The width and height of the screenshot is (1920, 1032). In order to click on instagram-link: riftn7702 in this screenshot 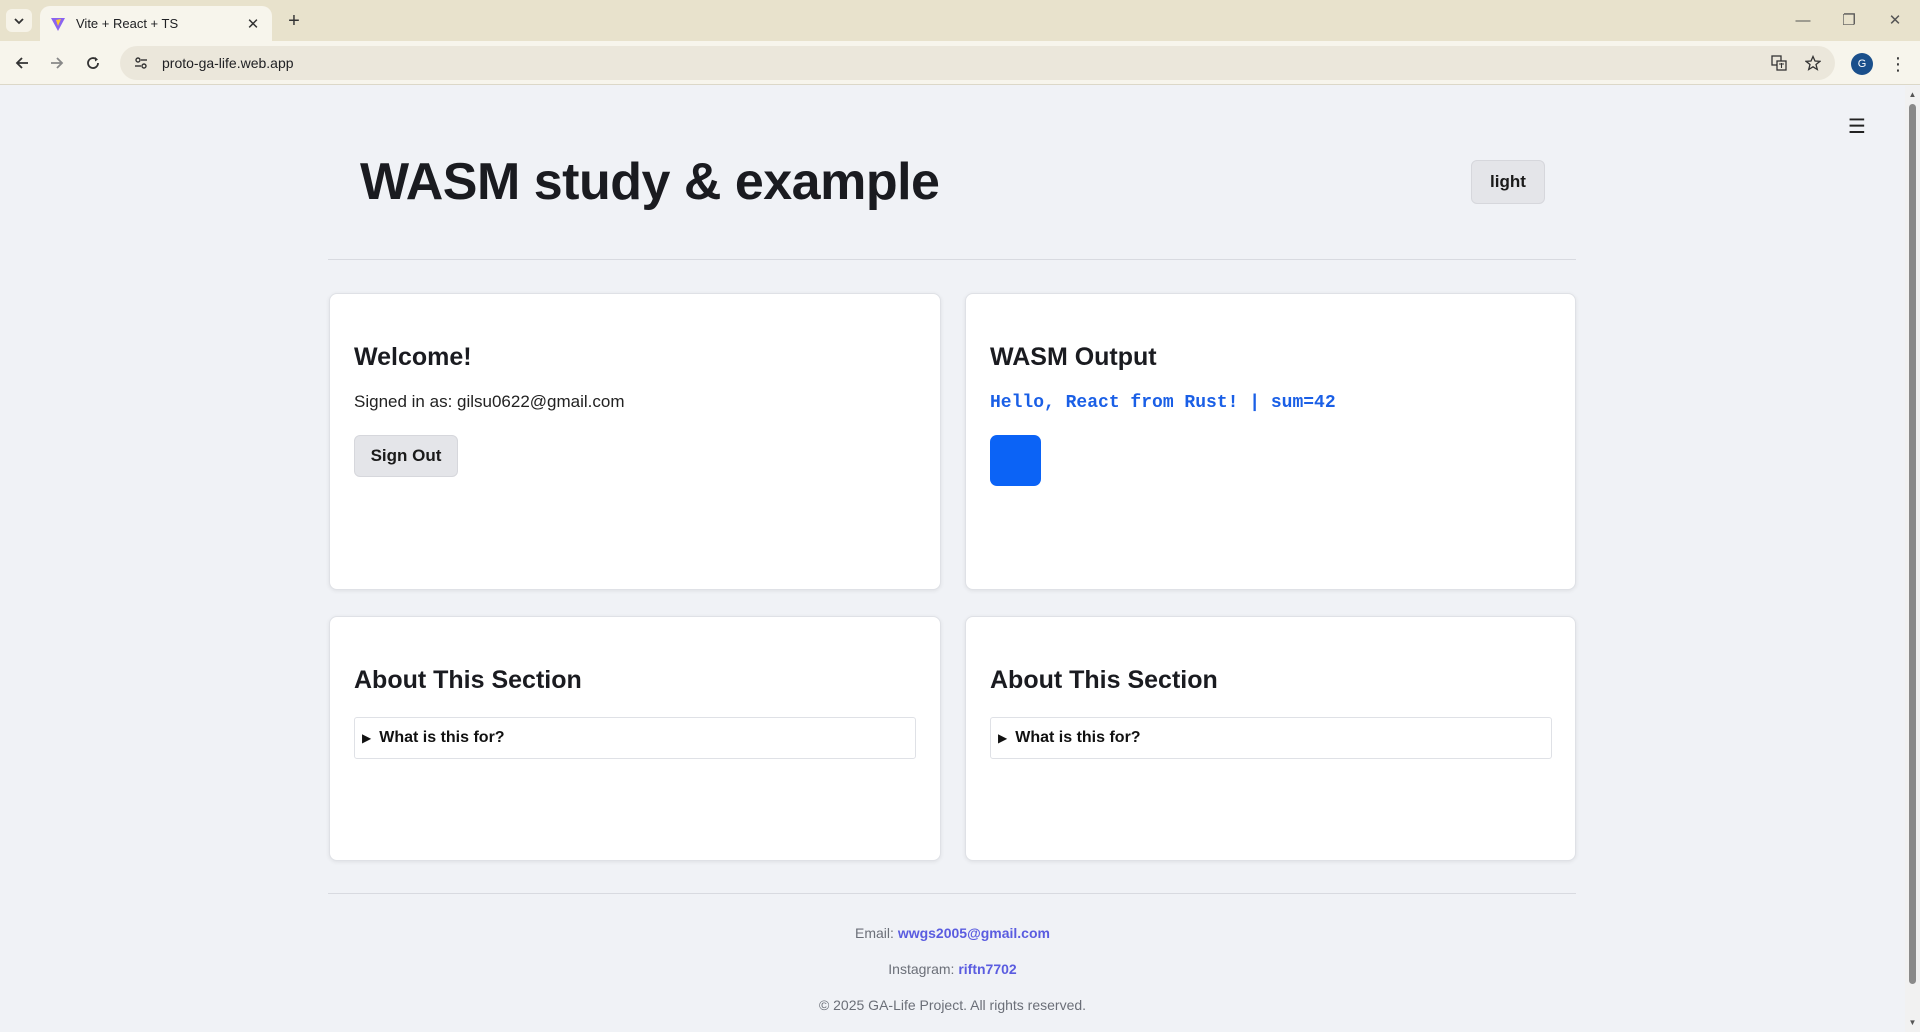, I will do `click(987, 969)`.